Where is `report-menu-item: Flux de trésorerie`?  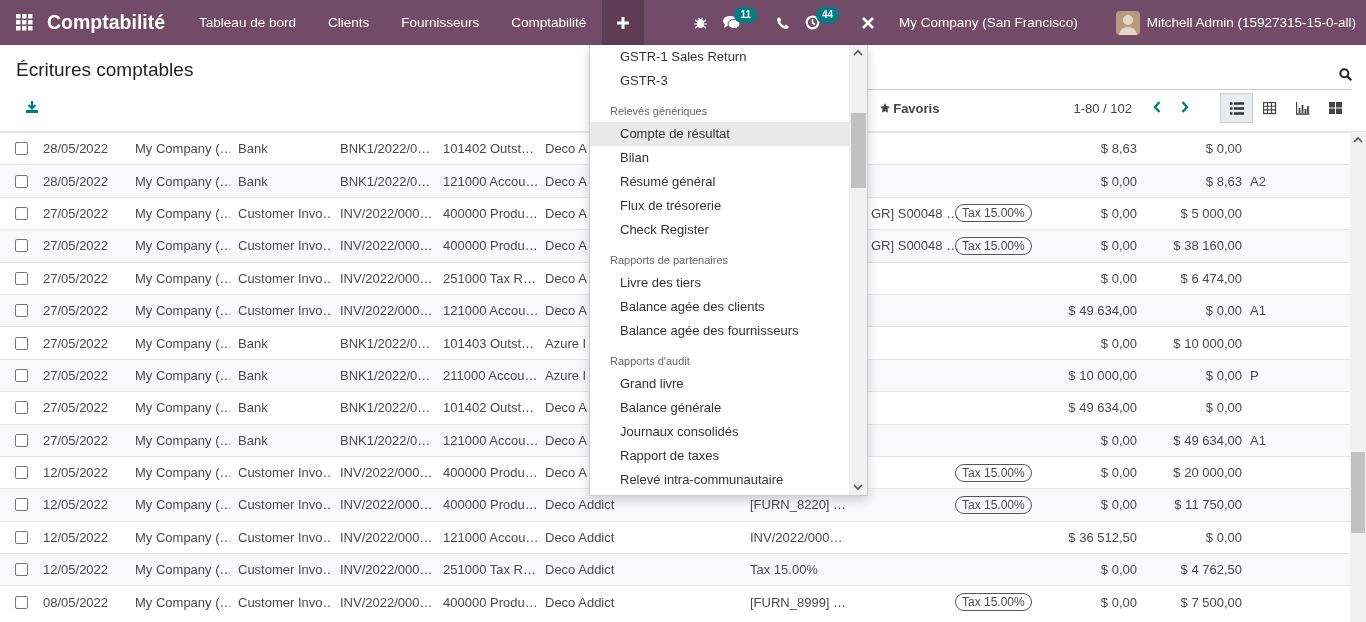
report-menu-item: Flux de trésorerie is located at coordinates (719, 206).